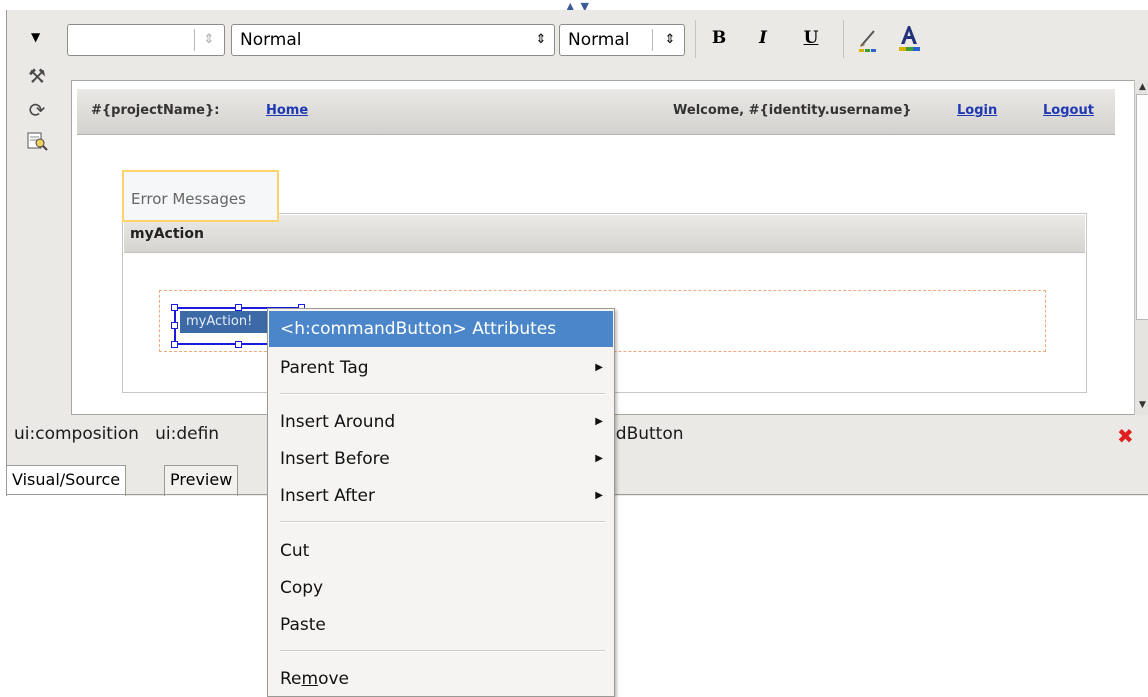  I want to click on menu-item-label-part: ove, so click(333, 679).